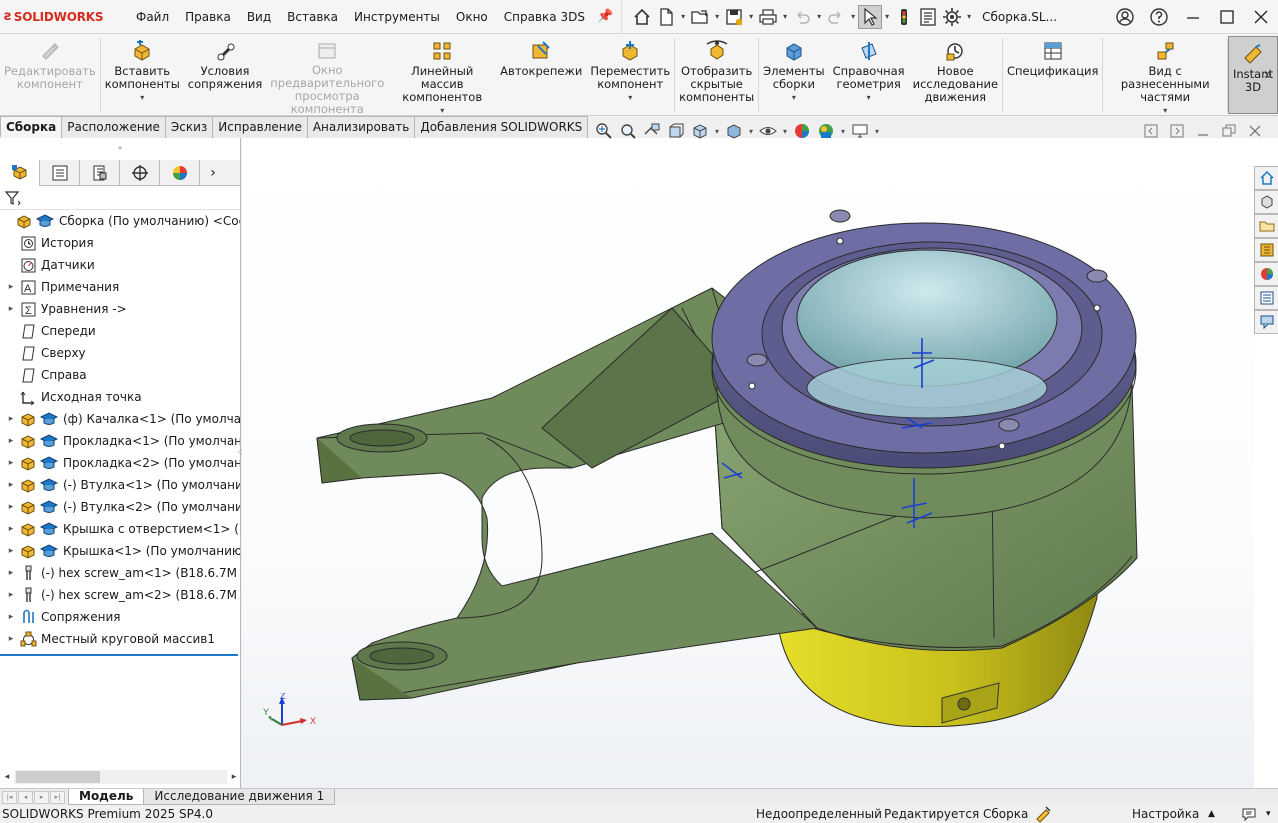  Describe the element at coordinates (1203, 131) in the screenshot. I see `viewport-minimize-button` at that location.